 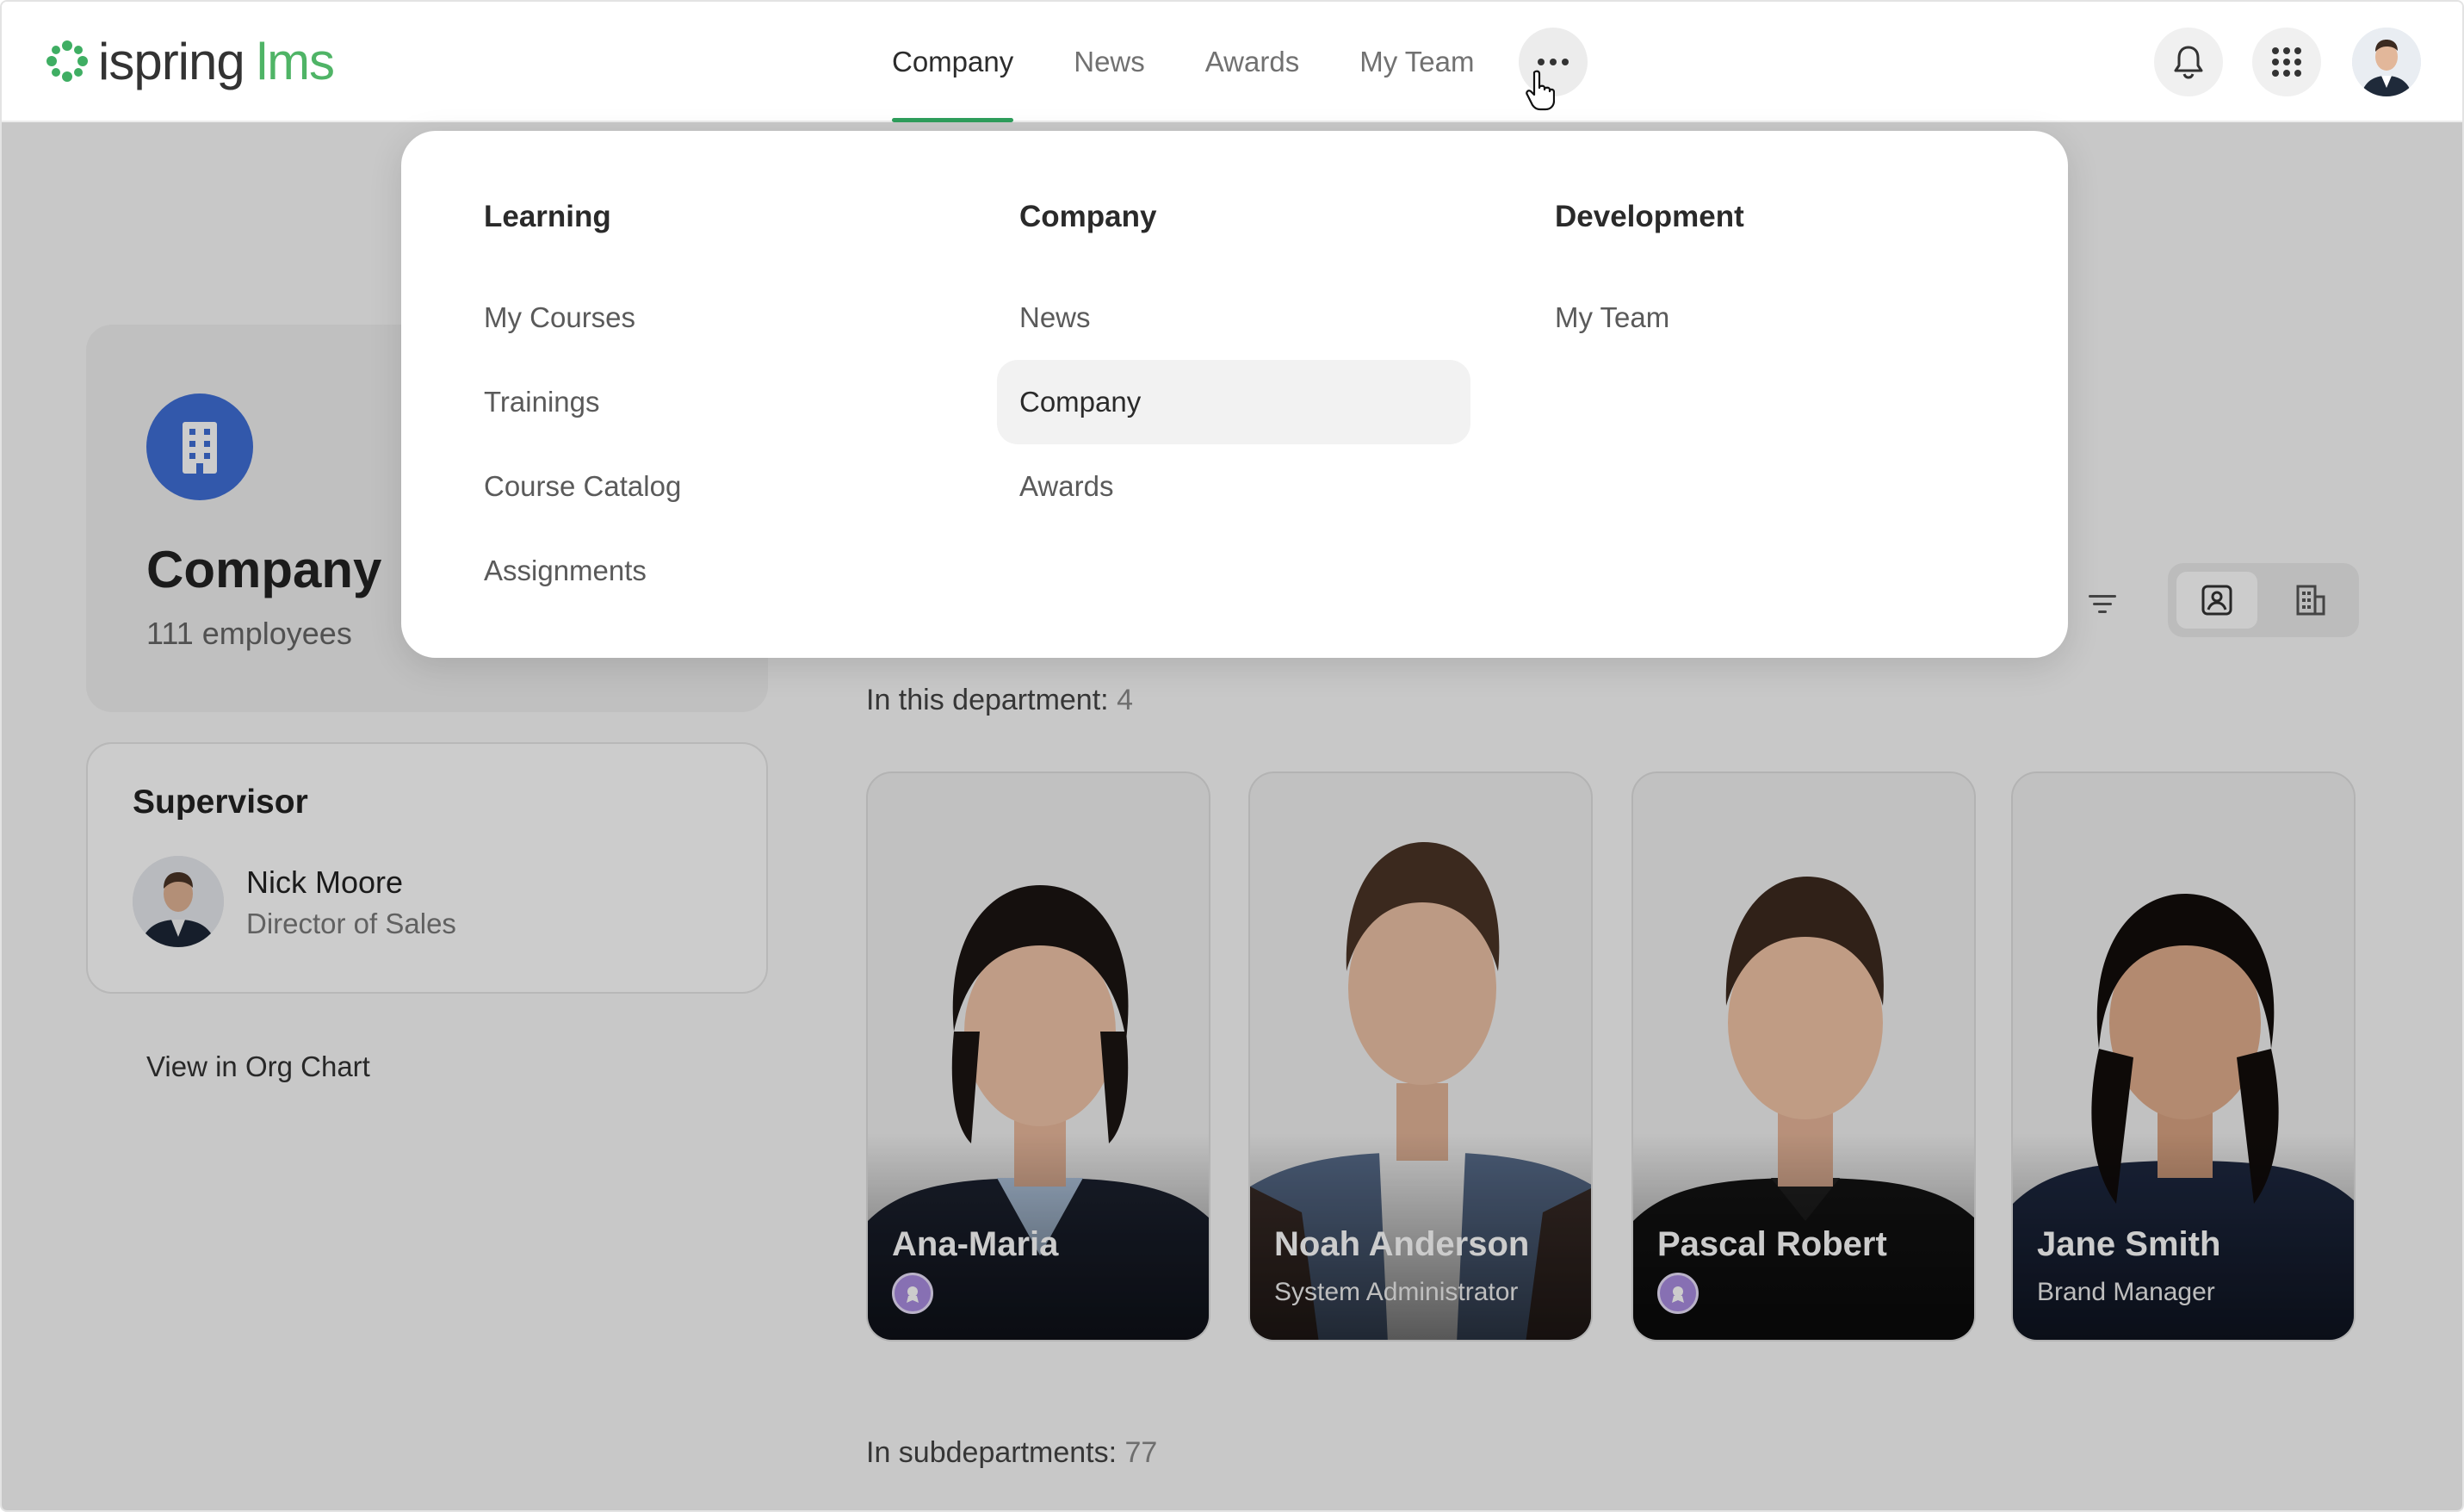 I want to click on nav-item-company: Company, so click(x=953, y=62).